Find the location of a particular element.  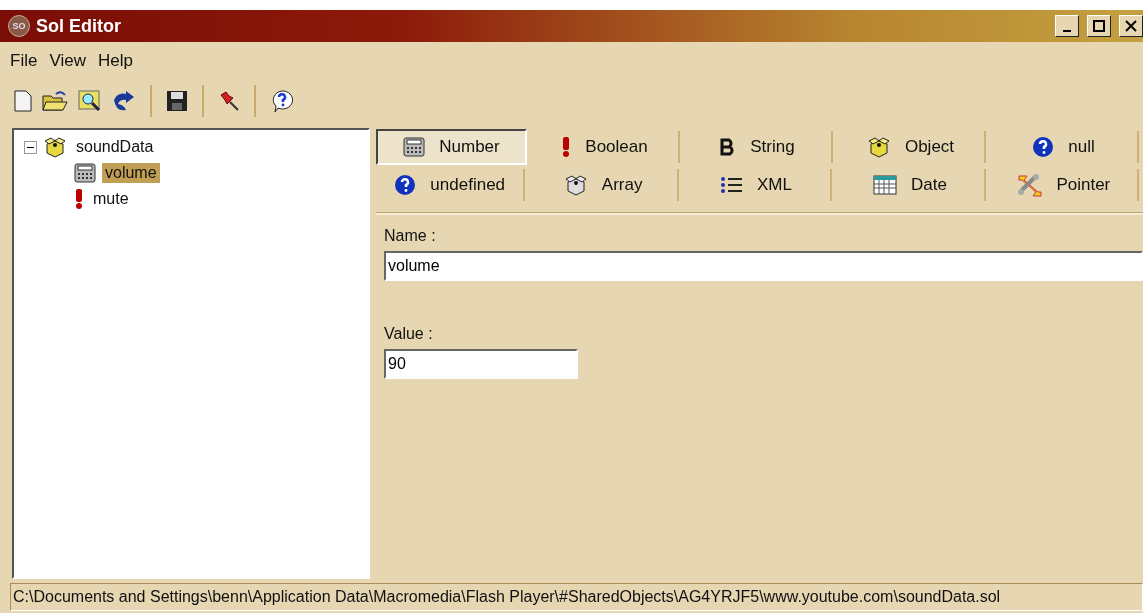

type-button: Boolean is located at coordinates (605, 147).